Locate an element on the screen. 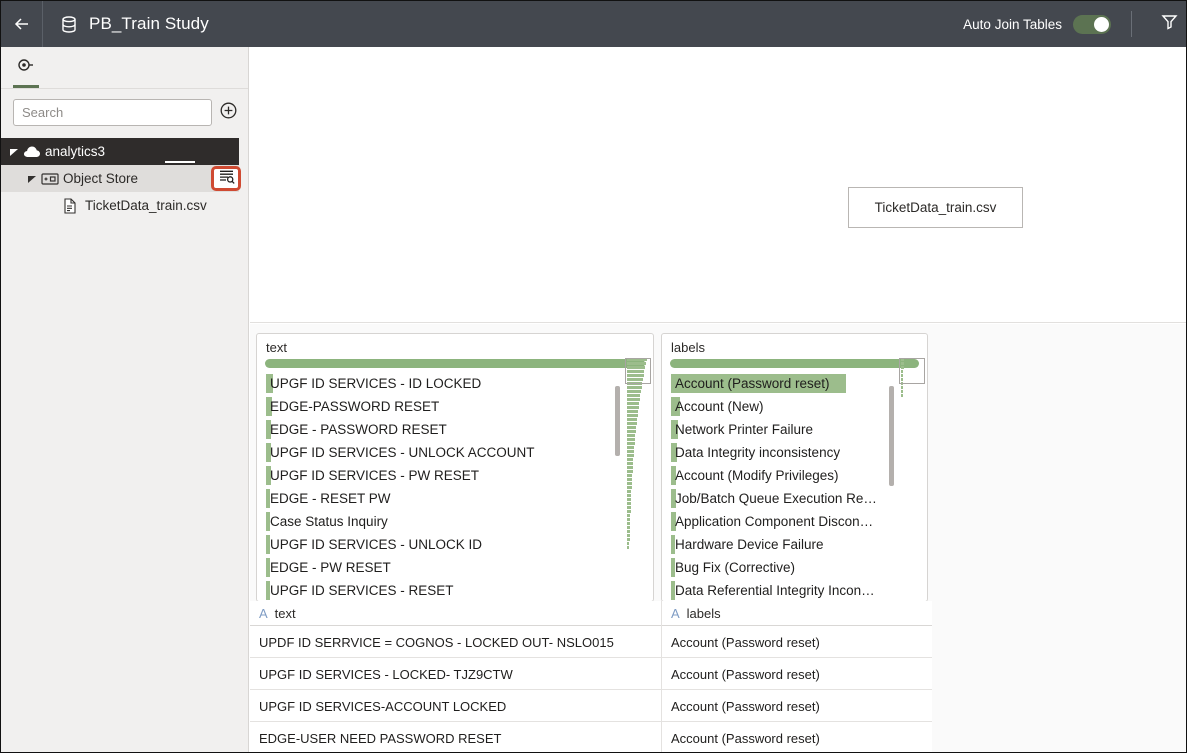 Image resolution: width=1187 pixels, height=753 pixels. inspect-data-button is located at coordinates (226, 178).